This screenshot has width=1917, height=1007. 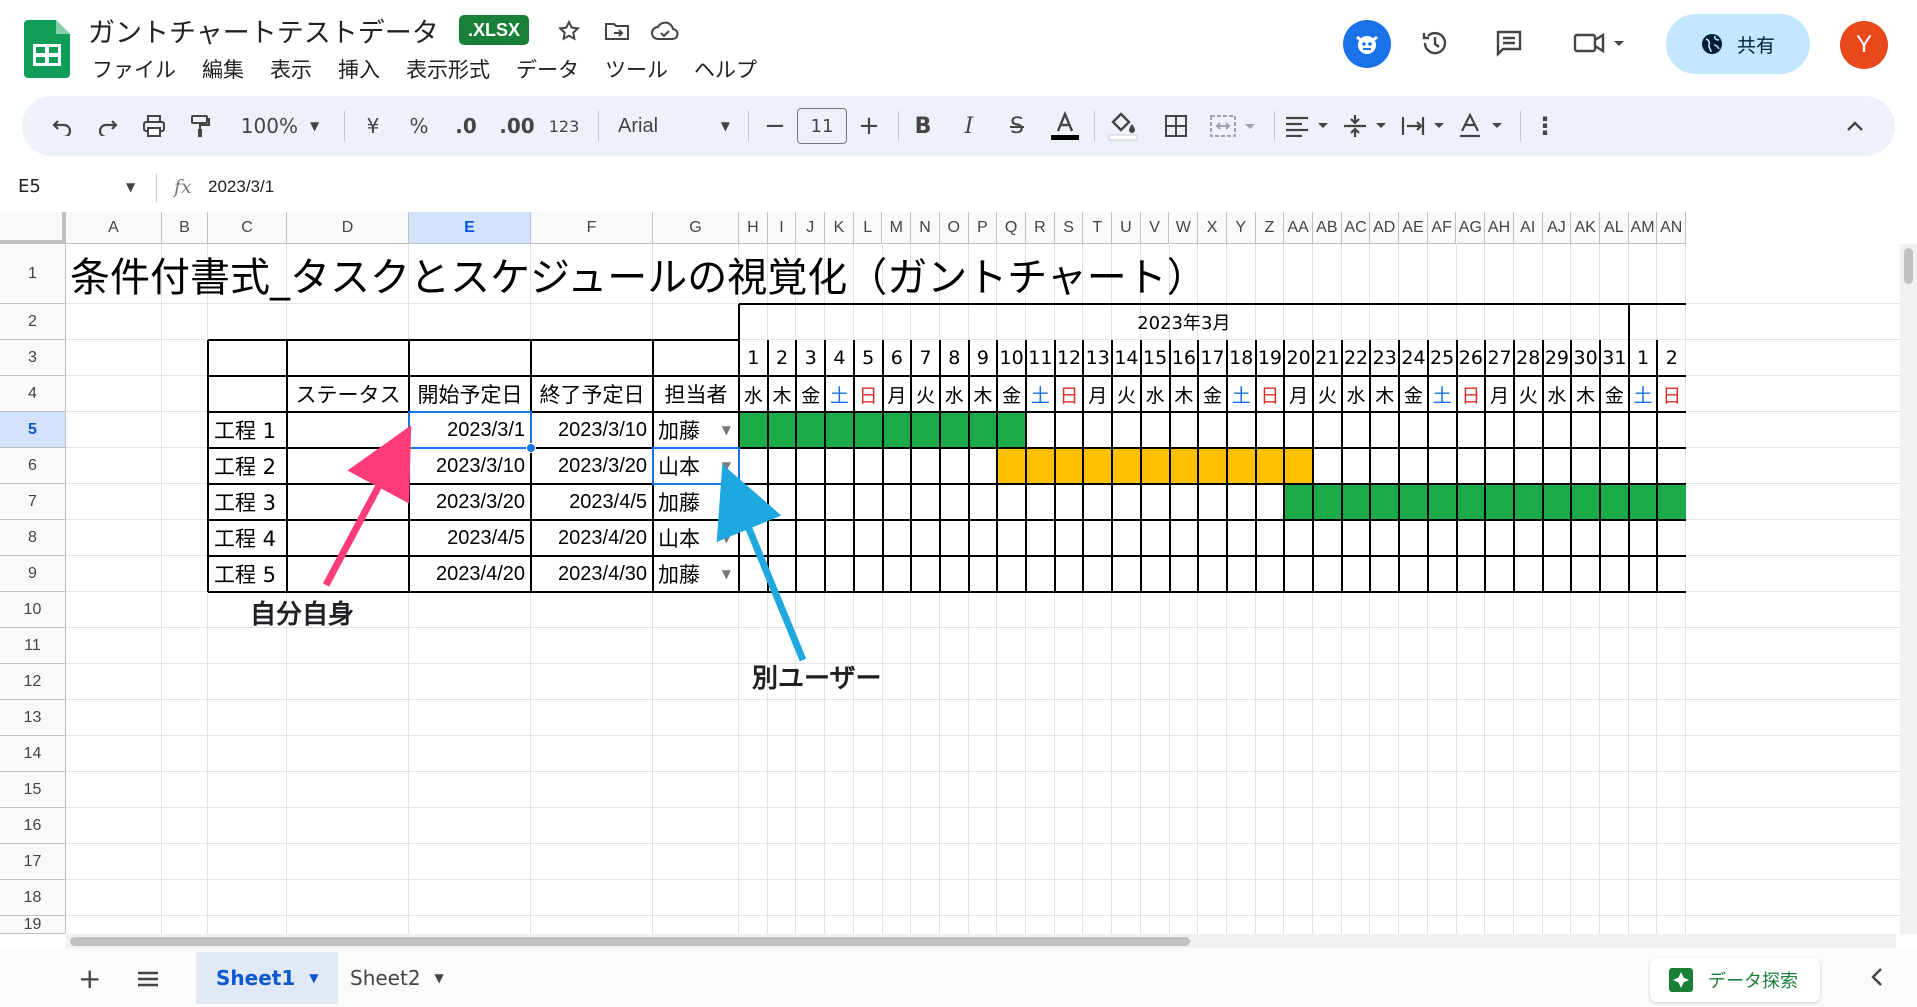 What do you see at coordinates (373, 126) in the screenshot?
I see `currency-format-button: ¥` at bounding box center [373, 126].